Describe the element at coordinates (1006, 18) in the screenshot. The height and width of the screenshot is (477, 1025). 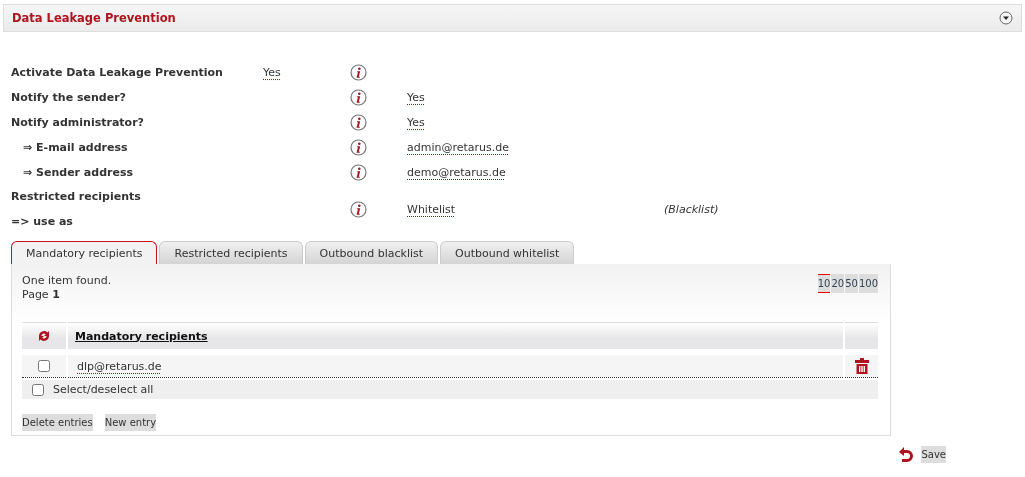
I see `collapse-icon` at that location.